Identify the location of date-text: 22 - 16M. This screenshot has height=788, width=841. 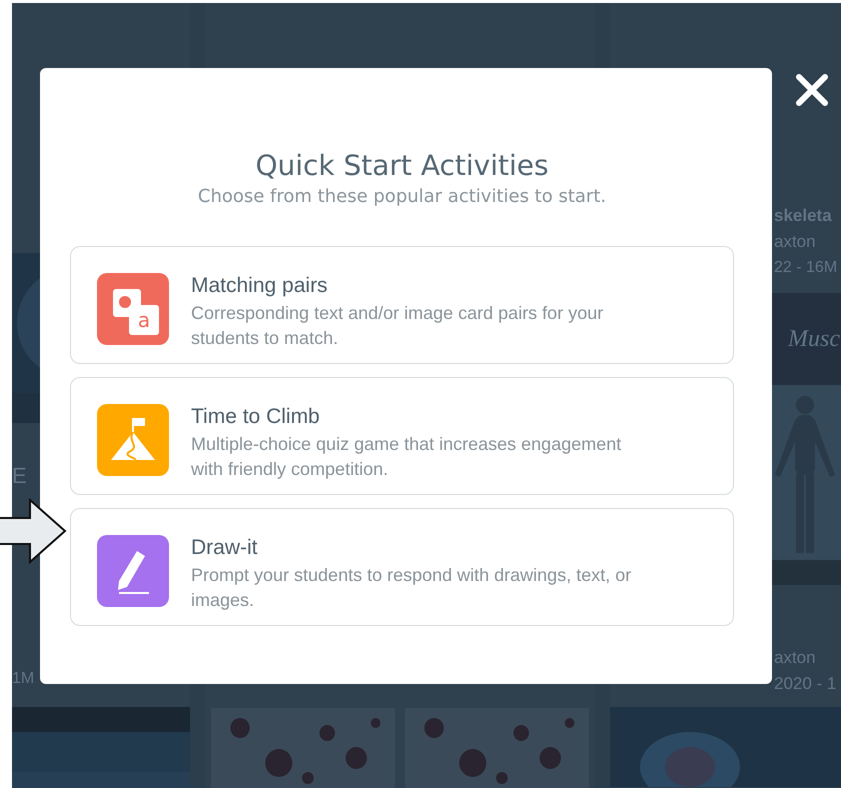
(805, 268).